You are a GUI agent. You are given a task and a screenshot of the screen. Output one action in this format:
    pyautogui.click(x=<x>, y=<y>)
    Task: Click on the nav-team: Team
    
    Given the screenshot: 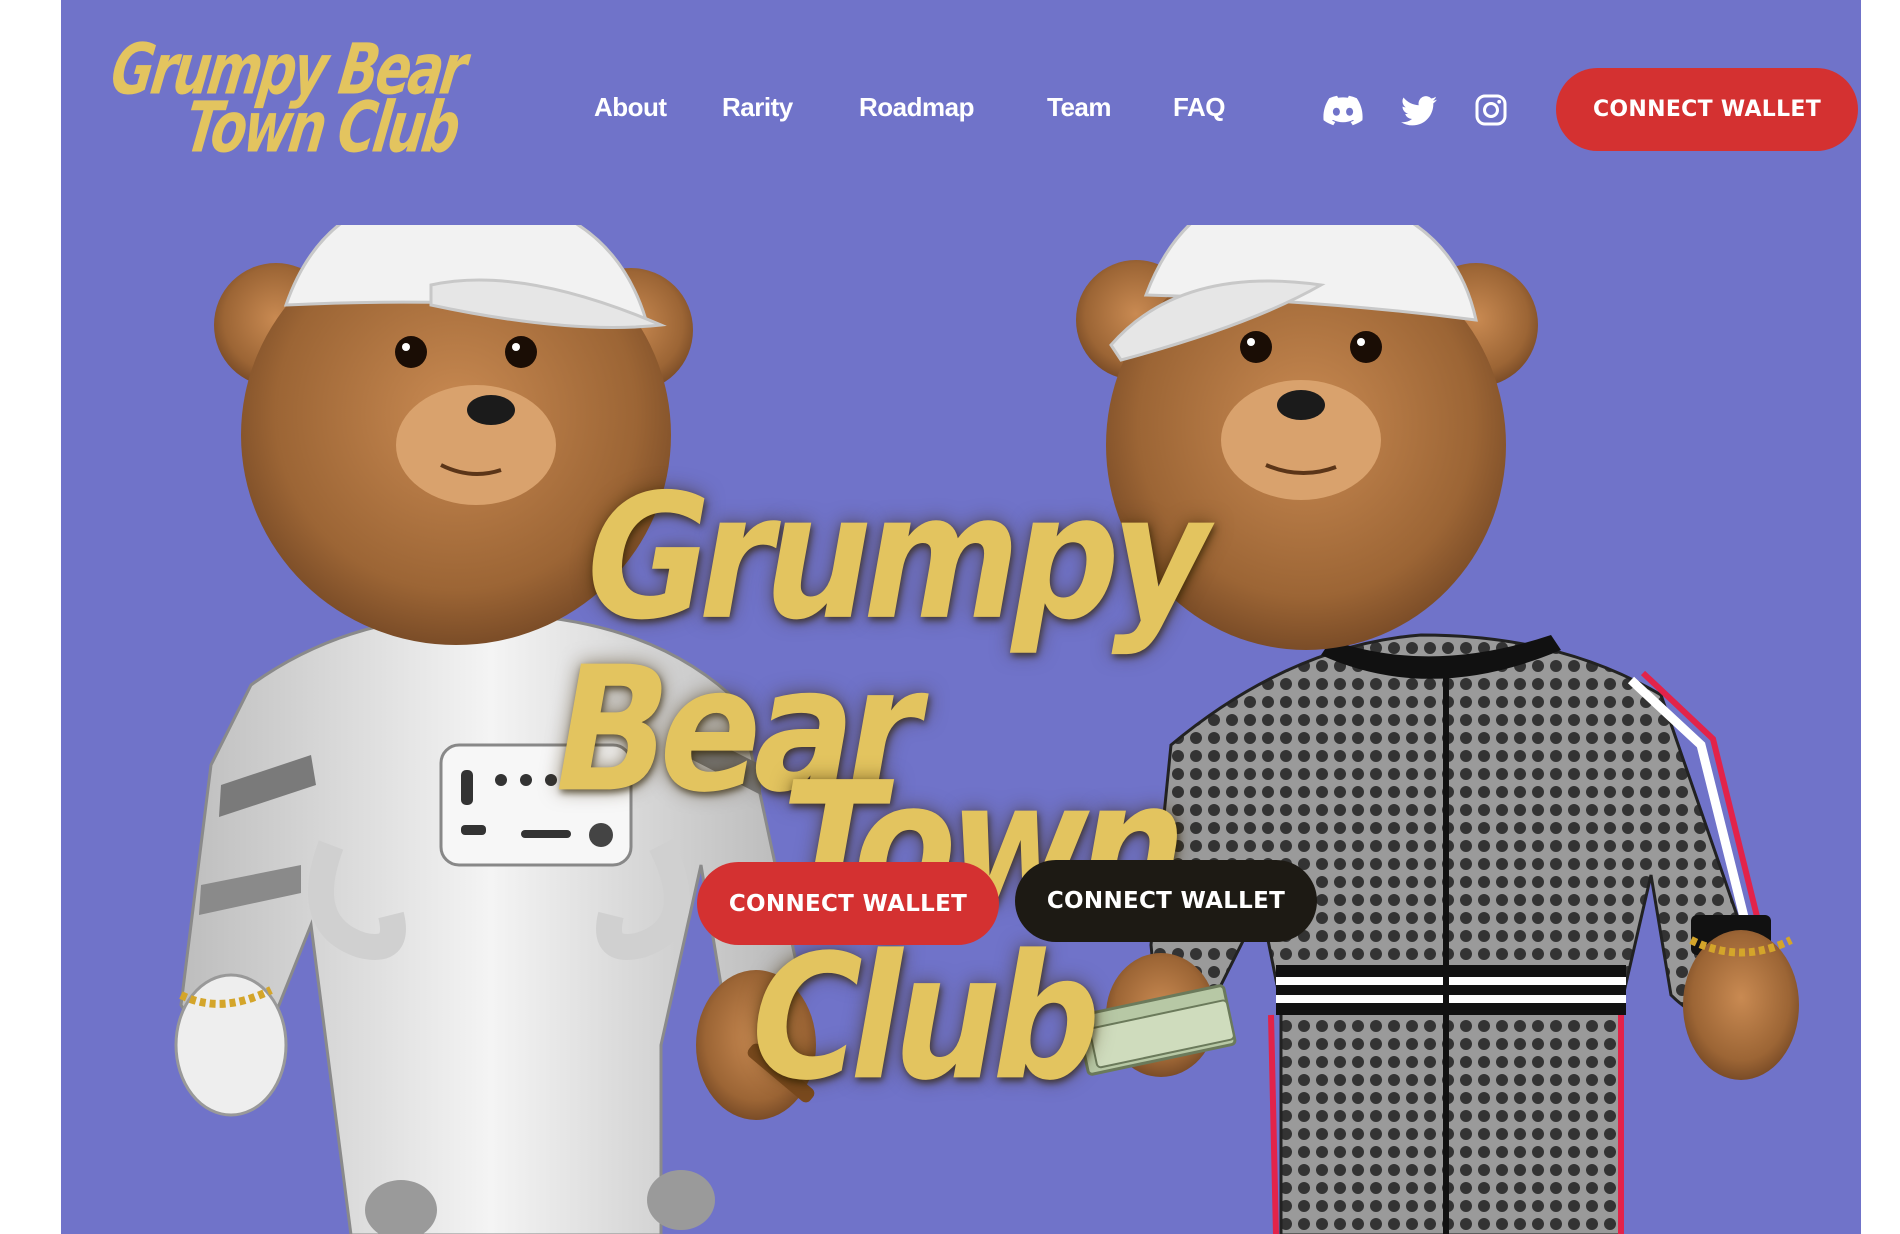 What is the action you would take?
    pyautogui.click(x=1079, y=107)
    